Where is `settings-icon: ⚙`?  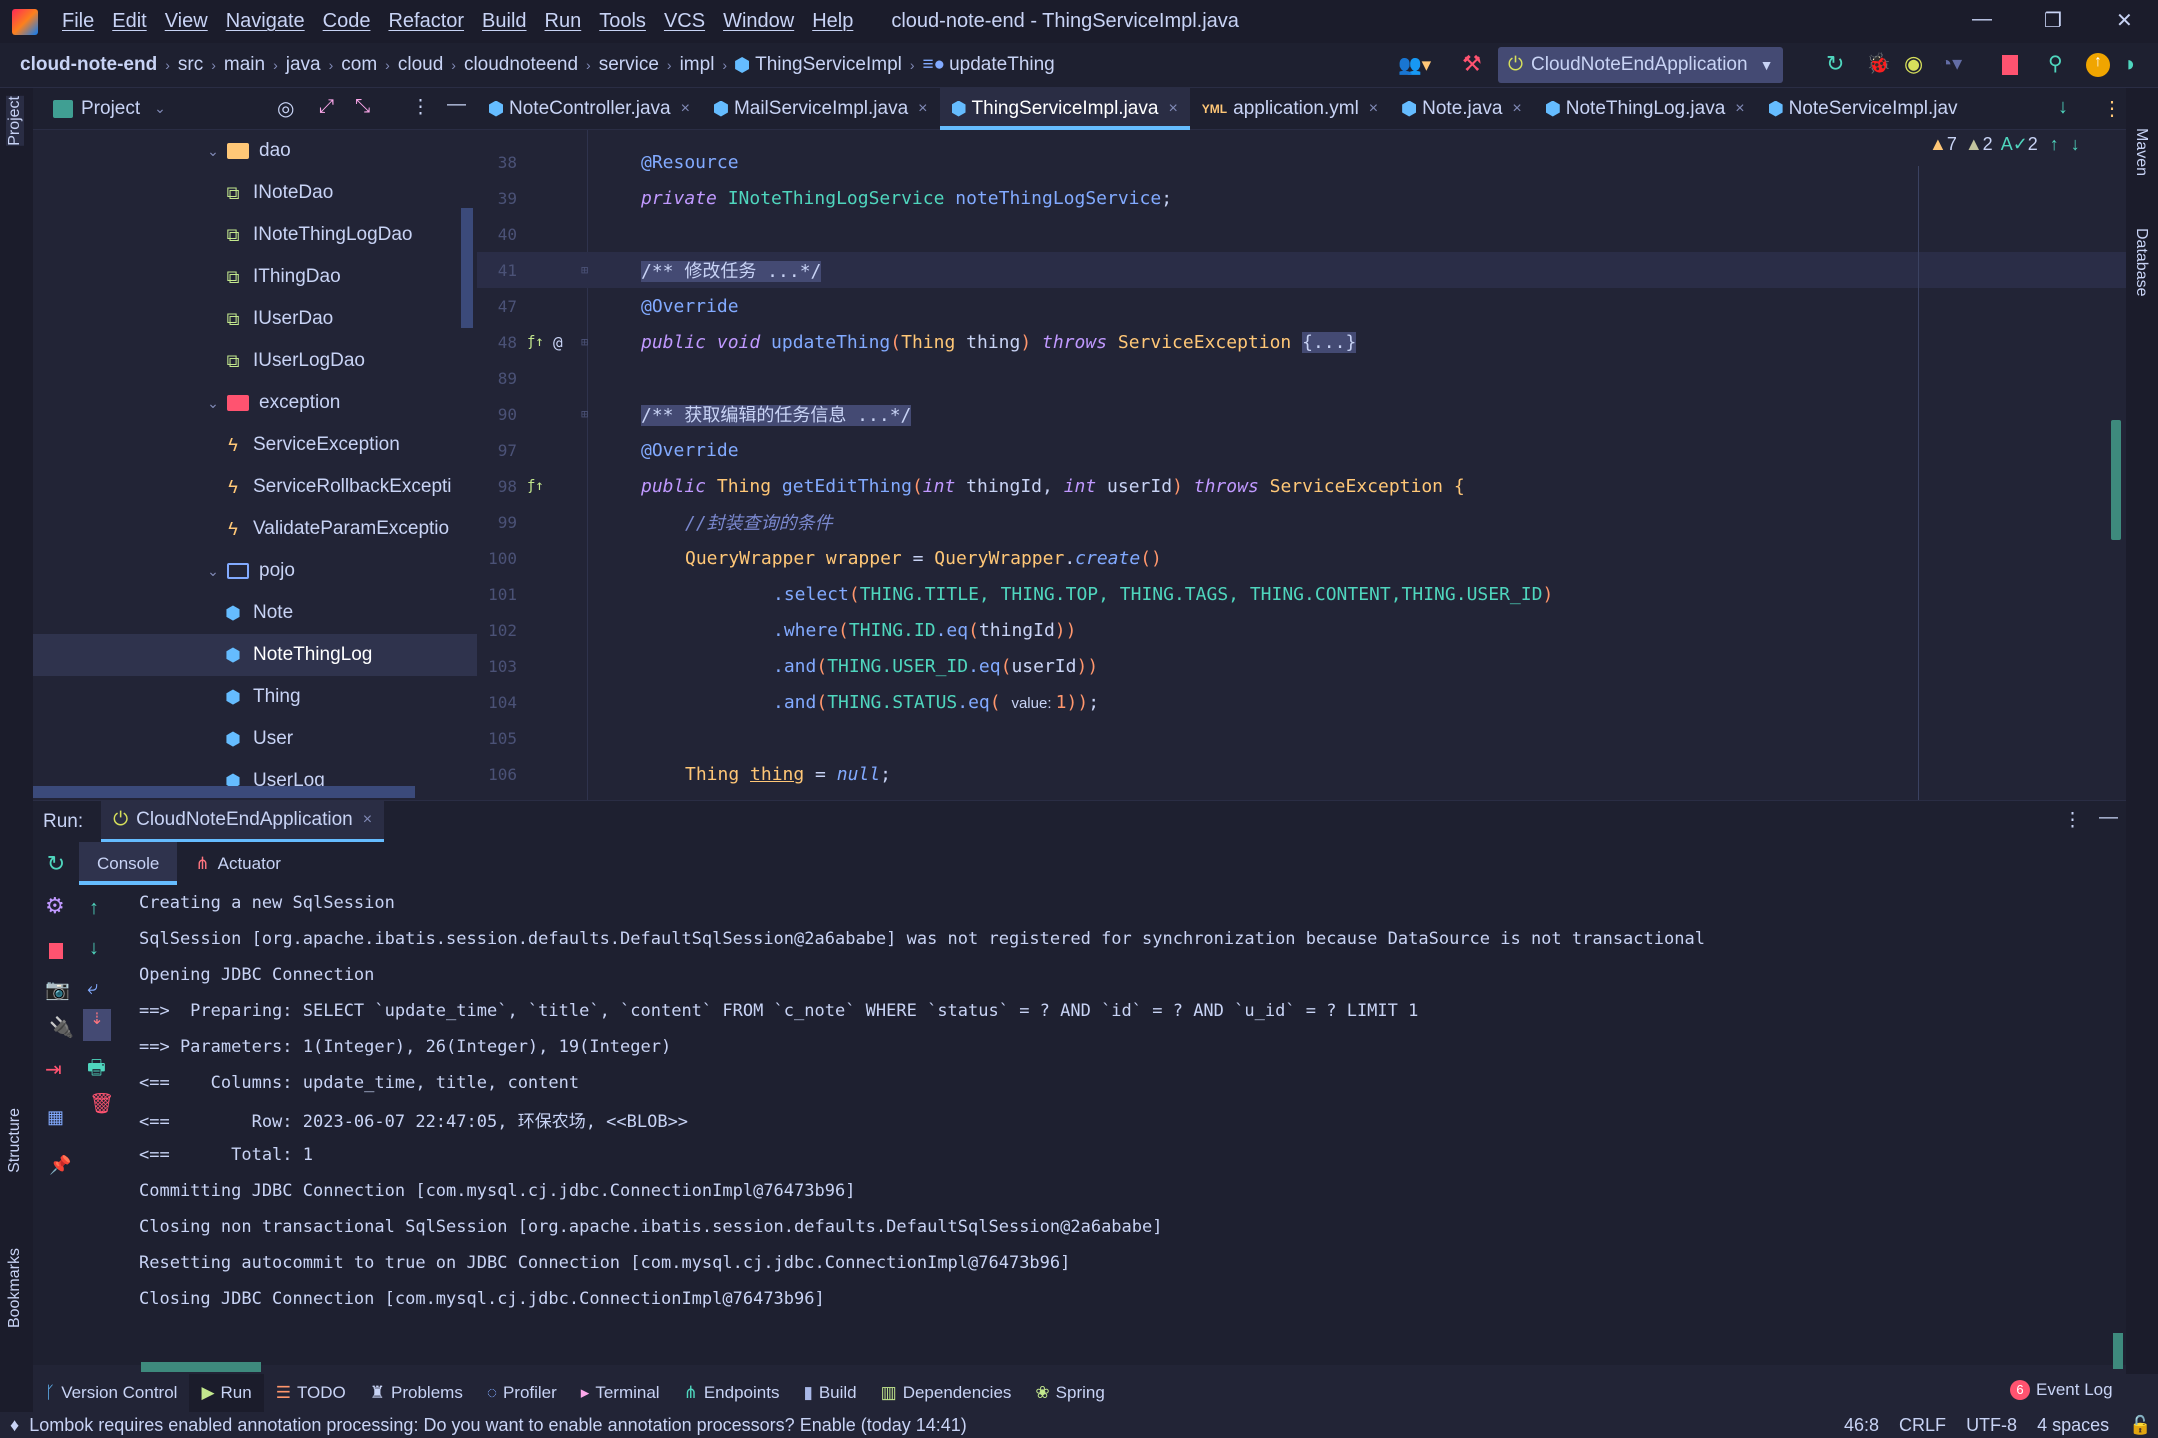 settings-icon: ⚙ is located at coordinates (55, 906).